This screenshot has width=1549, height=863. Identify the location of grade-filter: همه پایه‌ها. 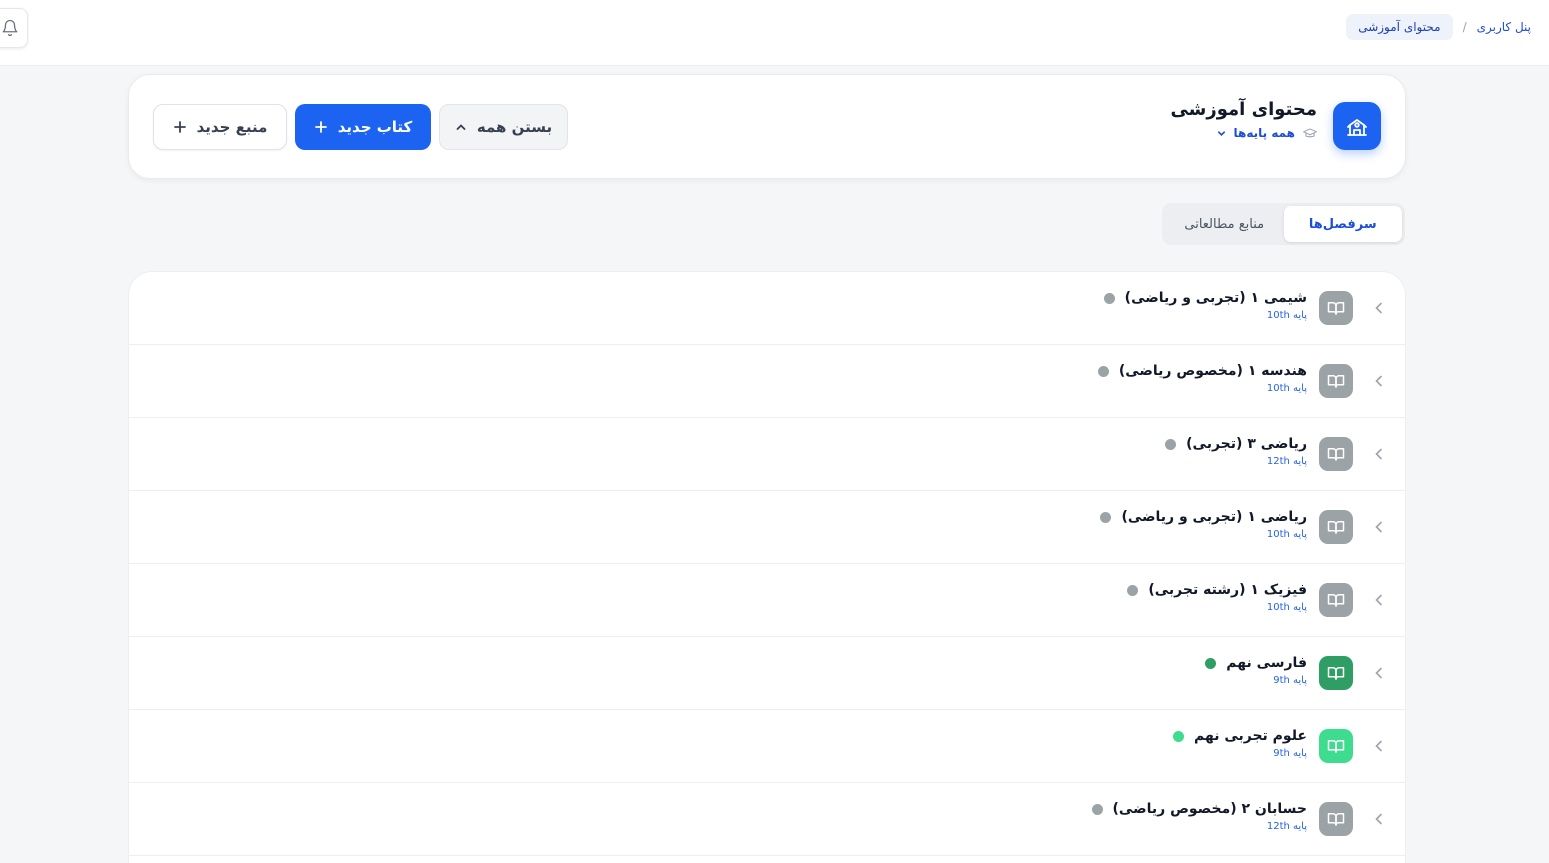
(1243, 133).